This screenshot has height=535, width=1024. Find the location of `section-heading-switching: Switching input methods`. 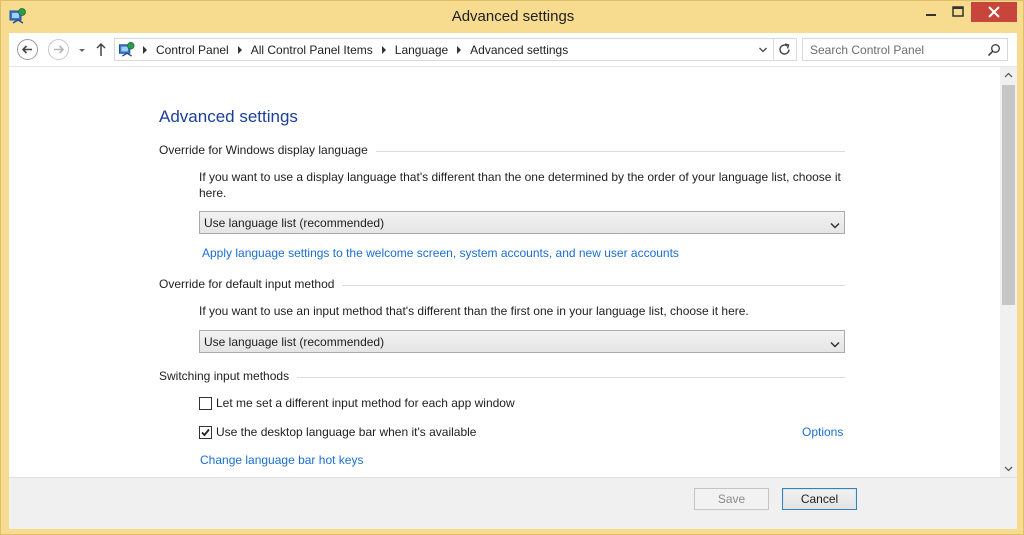

section-heading-switching: Switching input methods is located at coordinates (502, 376).